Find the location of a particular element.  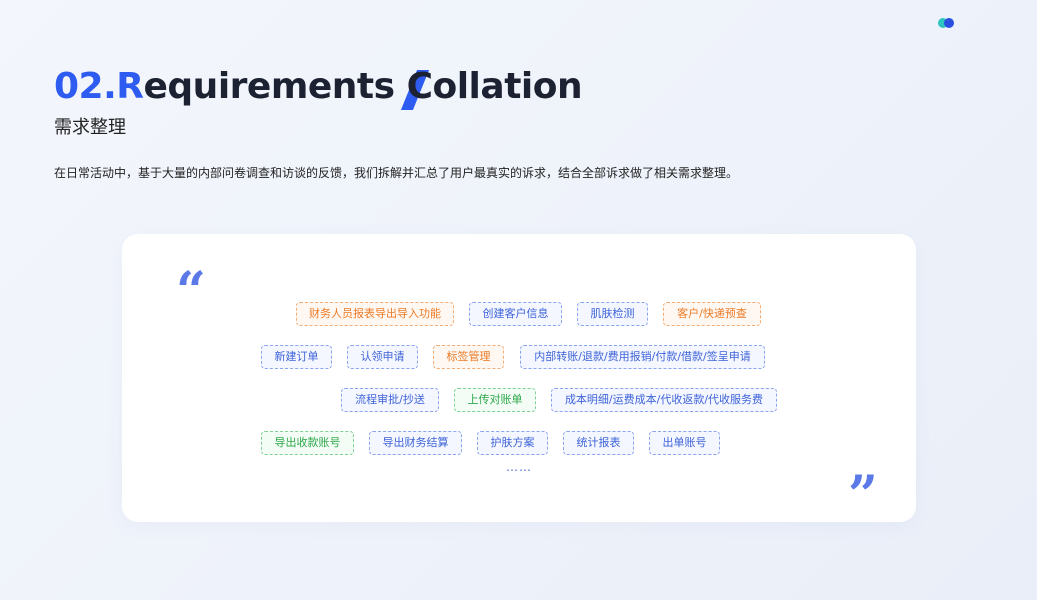

requirement-tag: 标签管理 is located at coordinates (468, 357).